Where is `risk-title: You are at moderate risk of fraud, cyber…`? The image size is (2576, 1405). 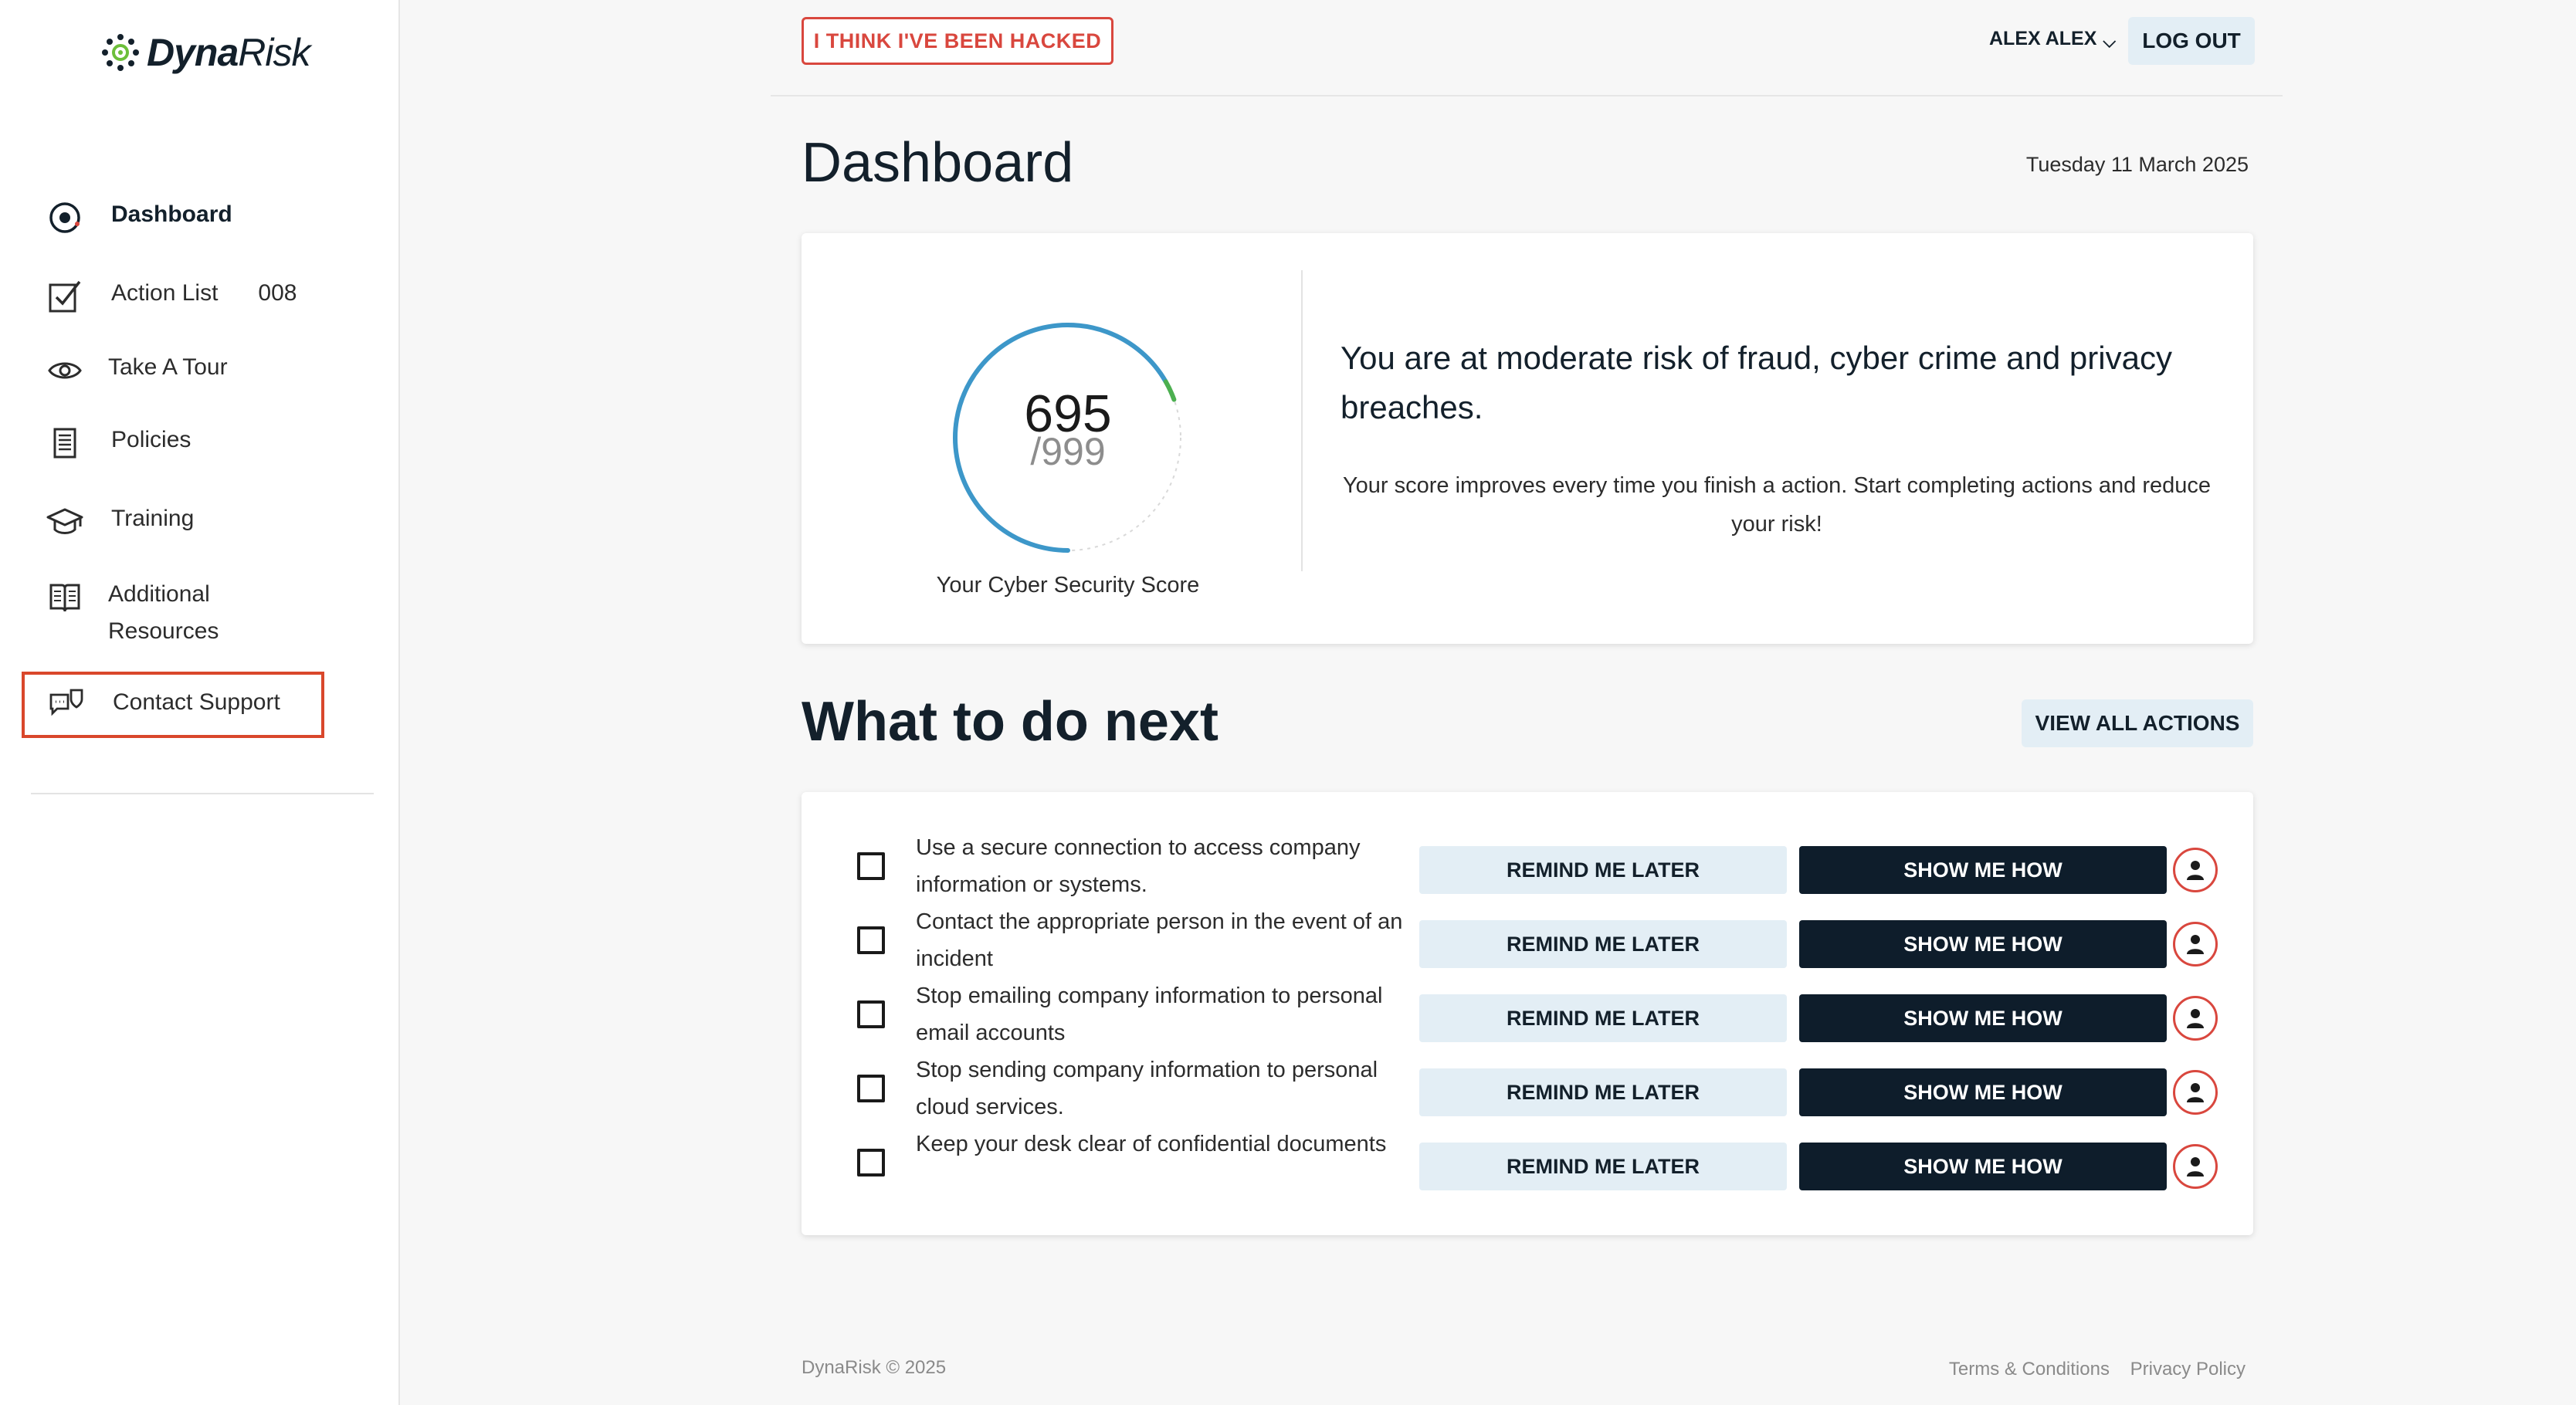
risk-title: You are at moderate risk of fraud, cyber… is located at coordinates (1756, 382).